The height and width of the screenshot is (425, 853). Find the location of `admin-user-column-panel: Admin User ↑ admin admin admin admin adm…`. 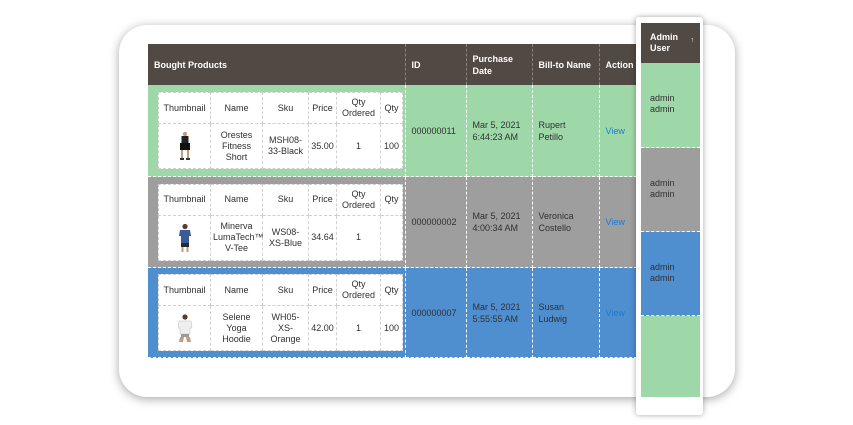

admin-user-column-panel: Admin User ↑ admin admin admin admin adm… is located at coordinates (669, 216).